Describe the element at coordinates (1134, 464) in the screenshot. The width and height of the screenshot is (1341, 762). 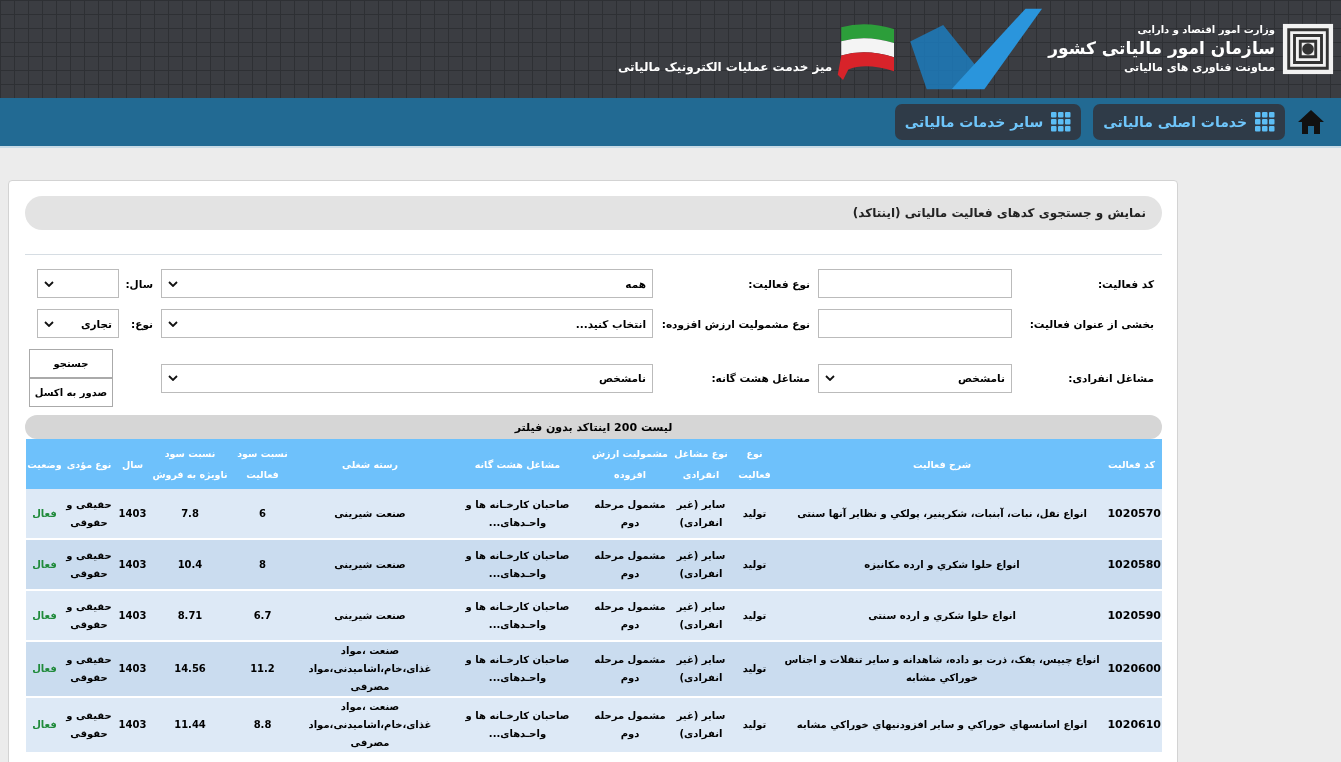
I see `column-header: کد فعالیت` at that location.